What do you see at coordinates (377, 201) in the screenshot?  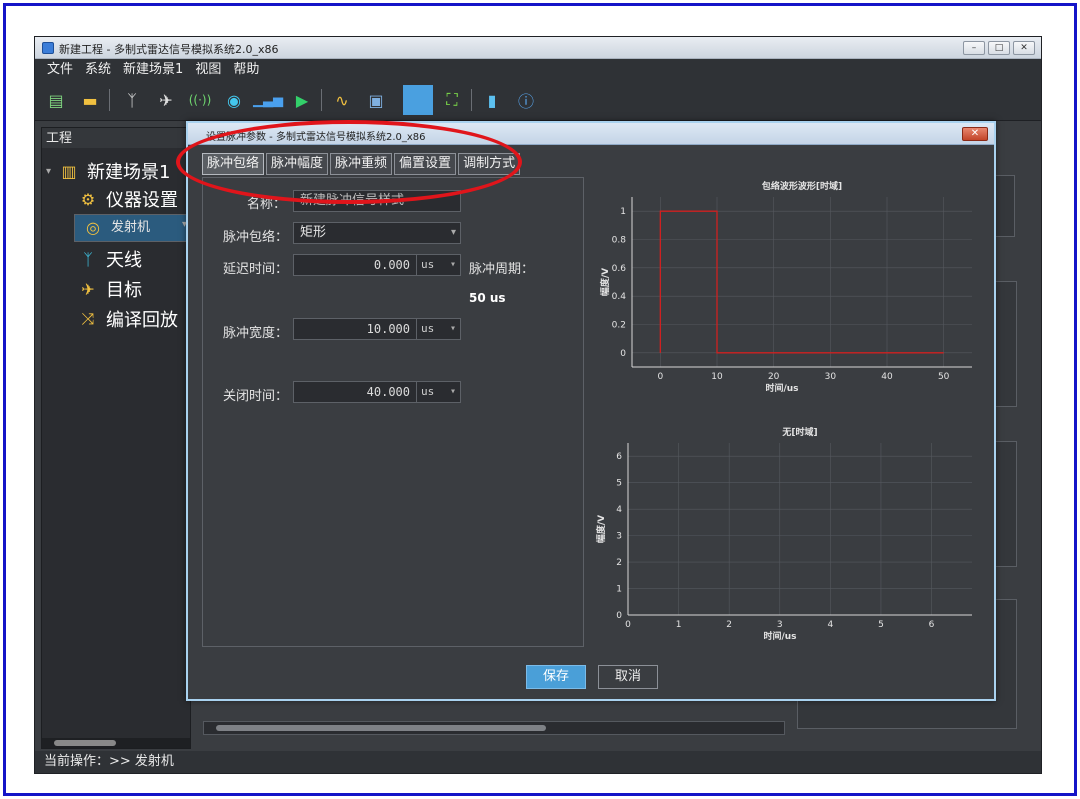 I see `name-input: 新建脉冲信号样式` at bounding box center [377, 201].